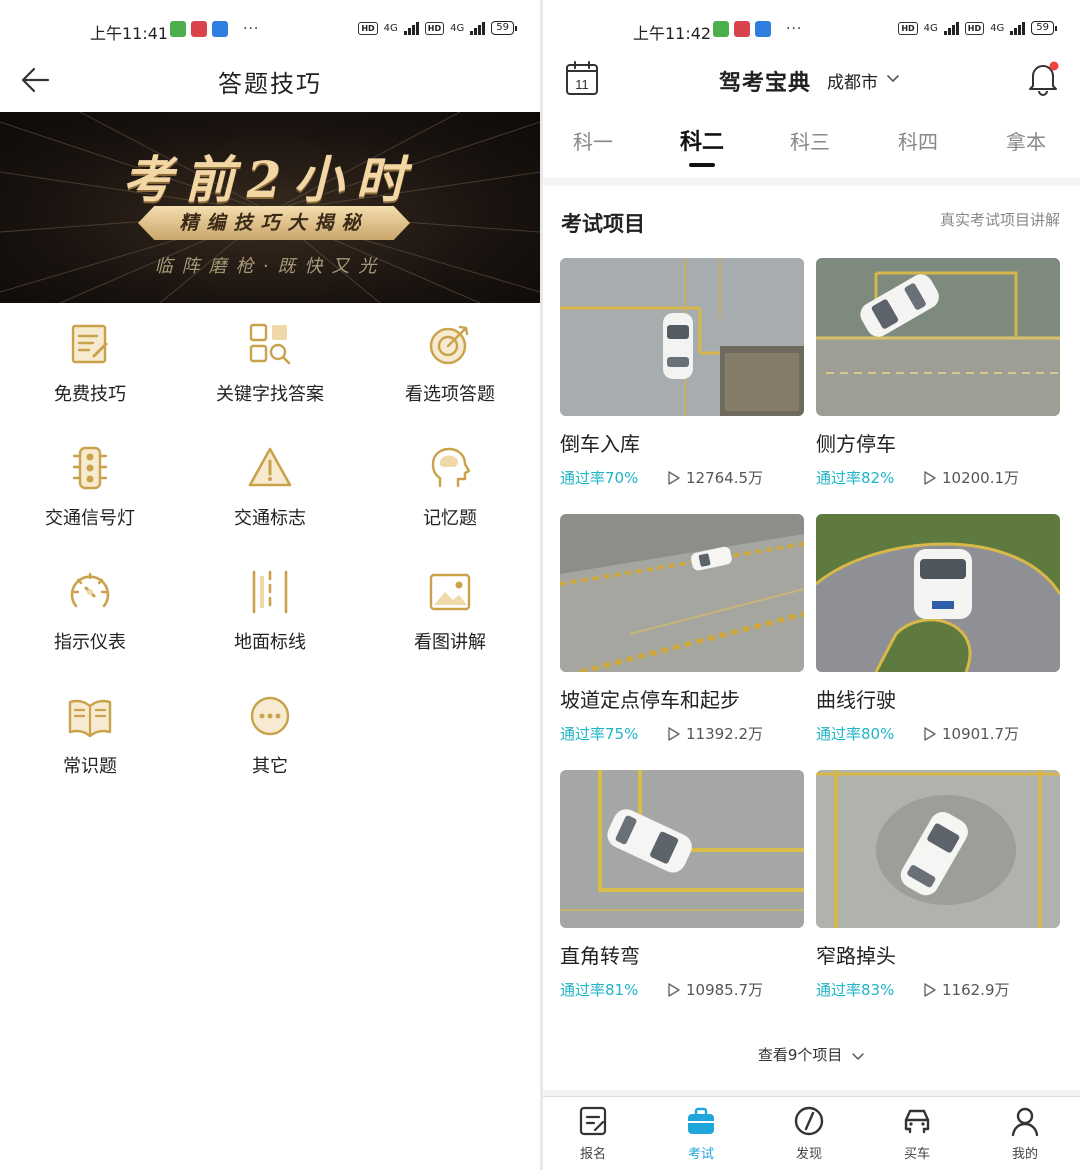 Image resolution: width=1080 pixels, height=1170 pixels. What do you see at coordinates (451, 467) in the screenshot?
I see `brain-head-icon` at bounding box center [451, 467].